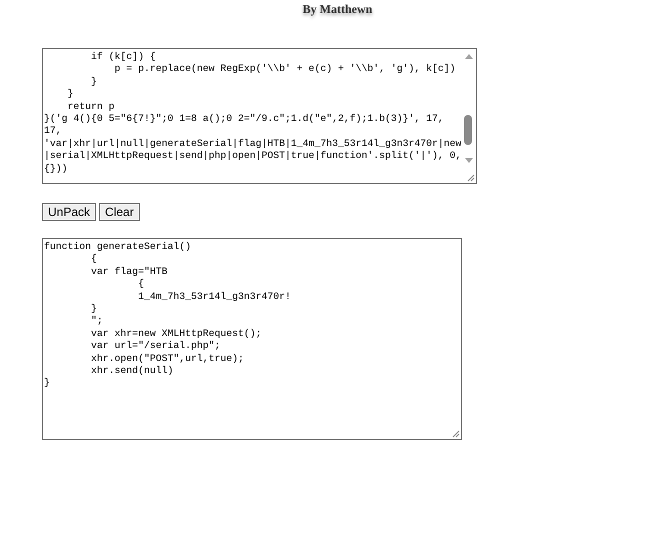  Describe the element at coordinates (132, 371) in the screenshot. I see `code-line: xhr.send(null)` at that location.